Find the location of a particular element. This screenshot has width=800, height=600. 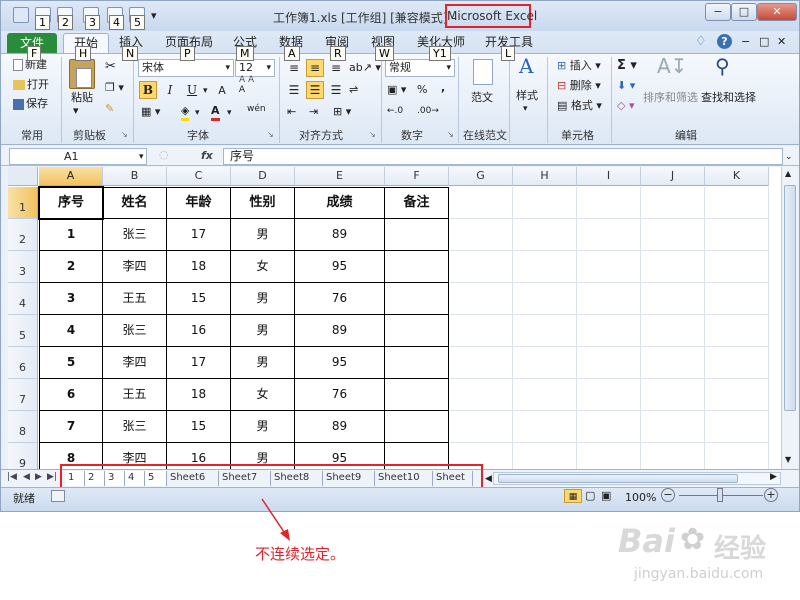

minimize-button: − is located at coordinates (718, 12).